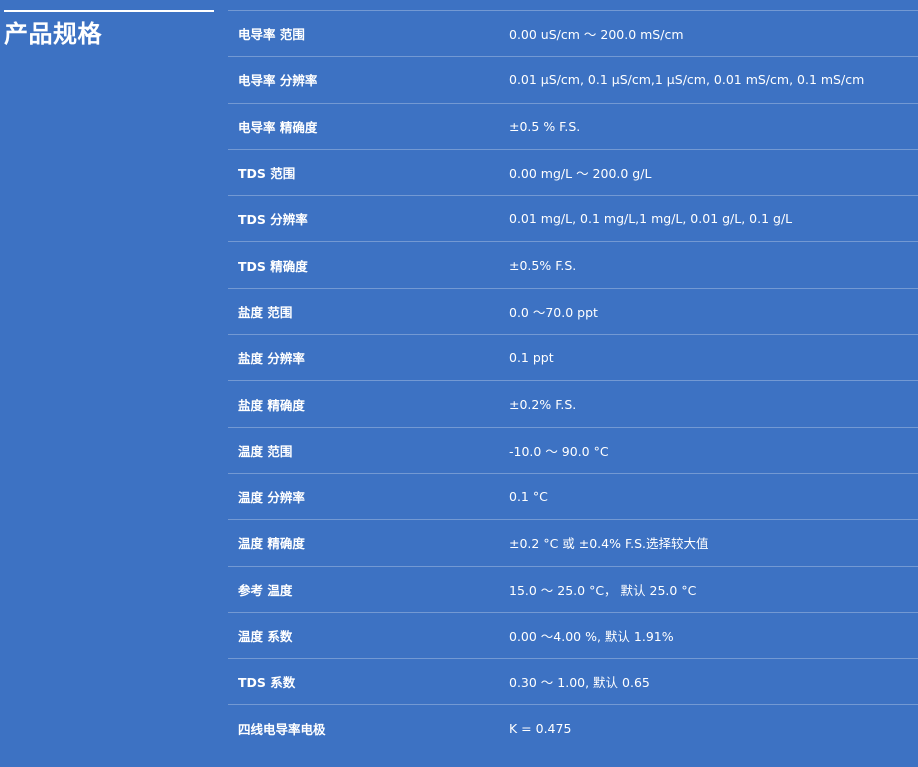  I want to click on spec-label: 盐度 精确度, so click(271, 405).